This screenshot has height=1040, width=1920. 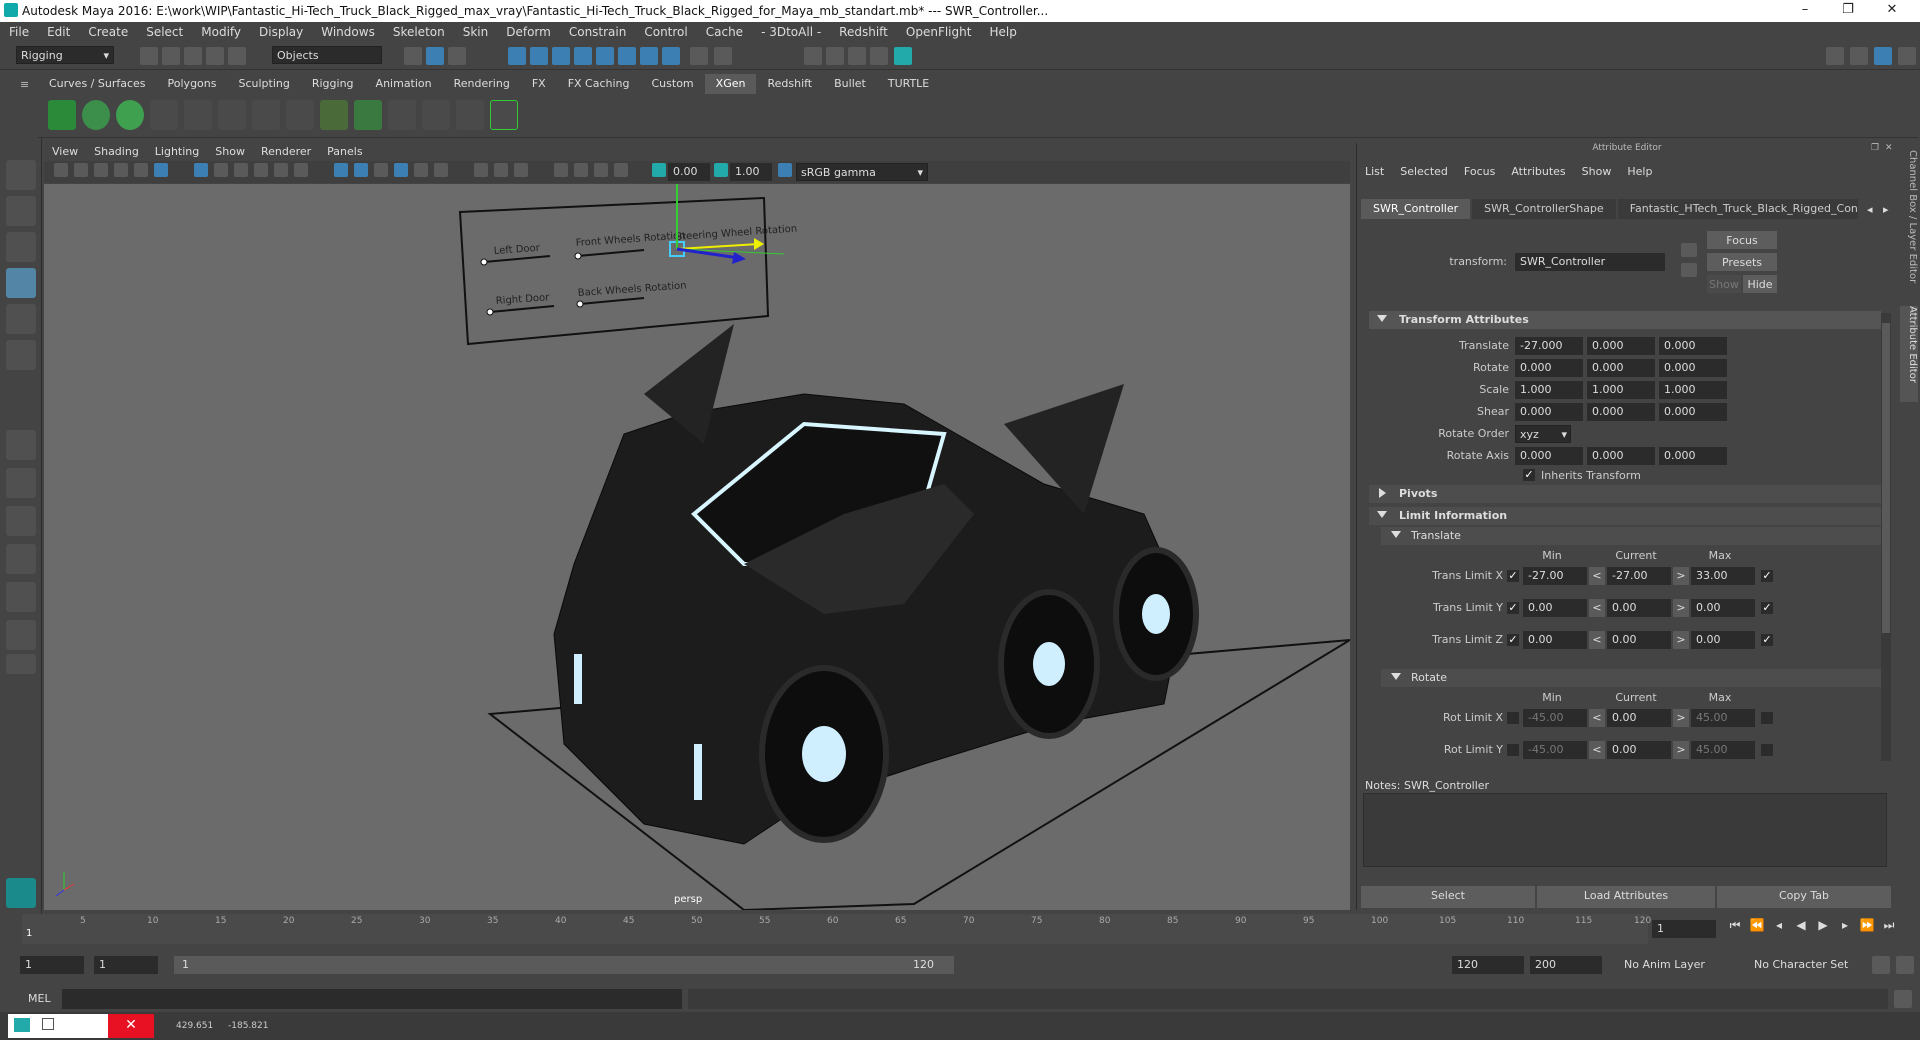 I want to click on close-button: ✕, so click(x=1892, y=11).